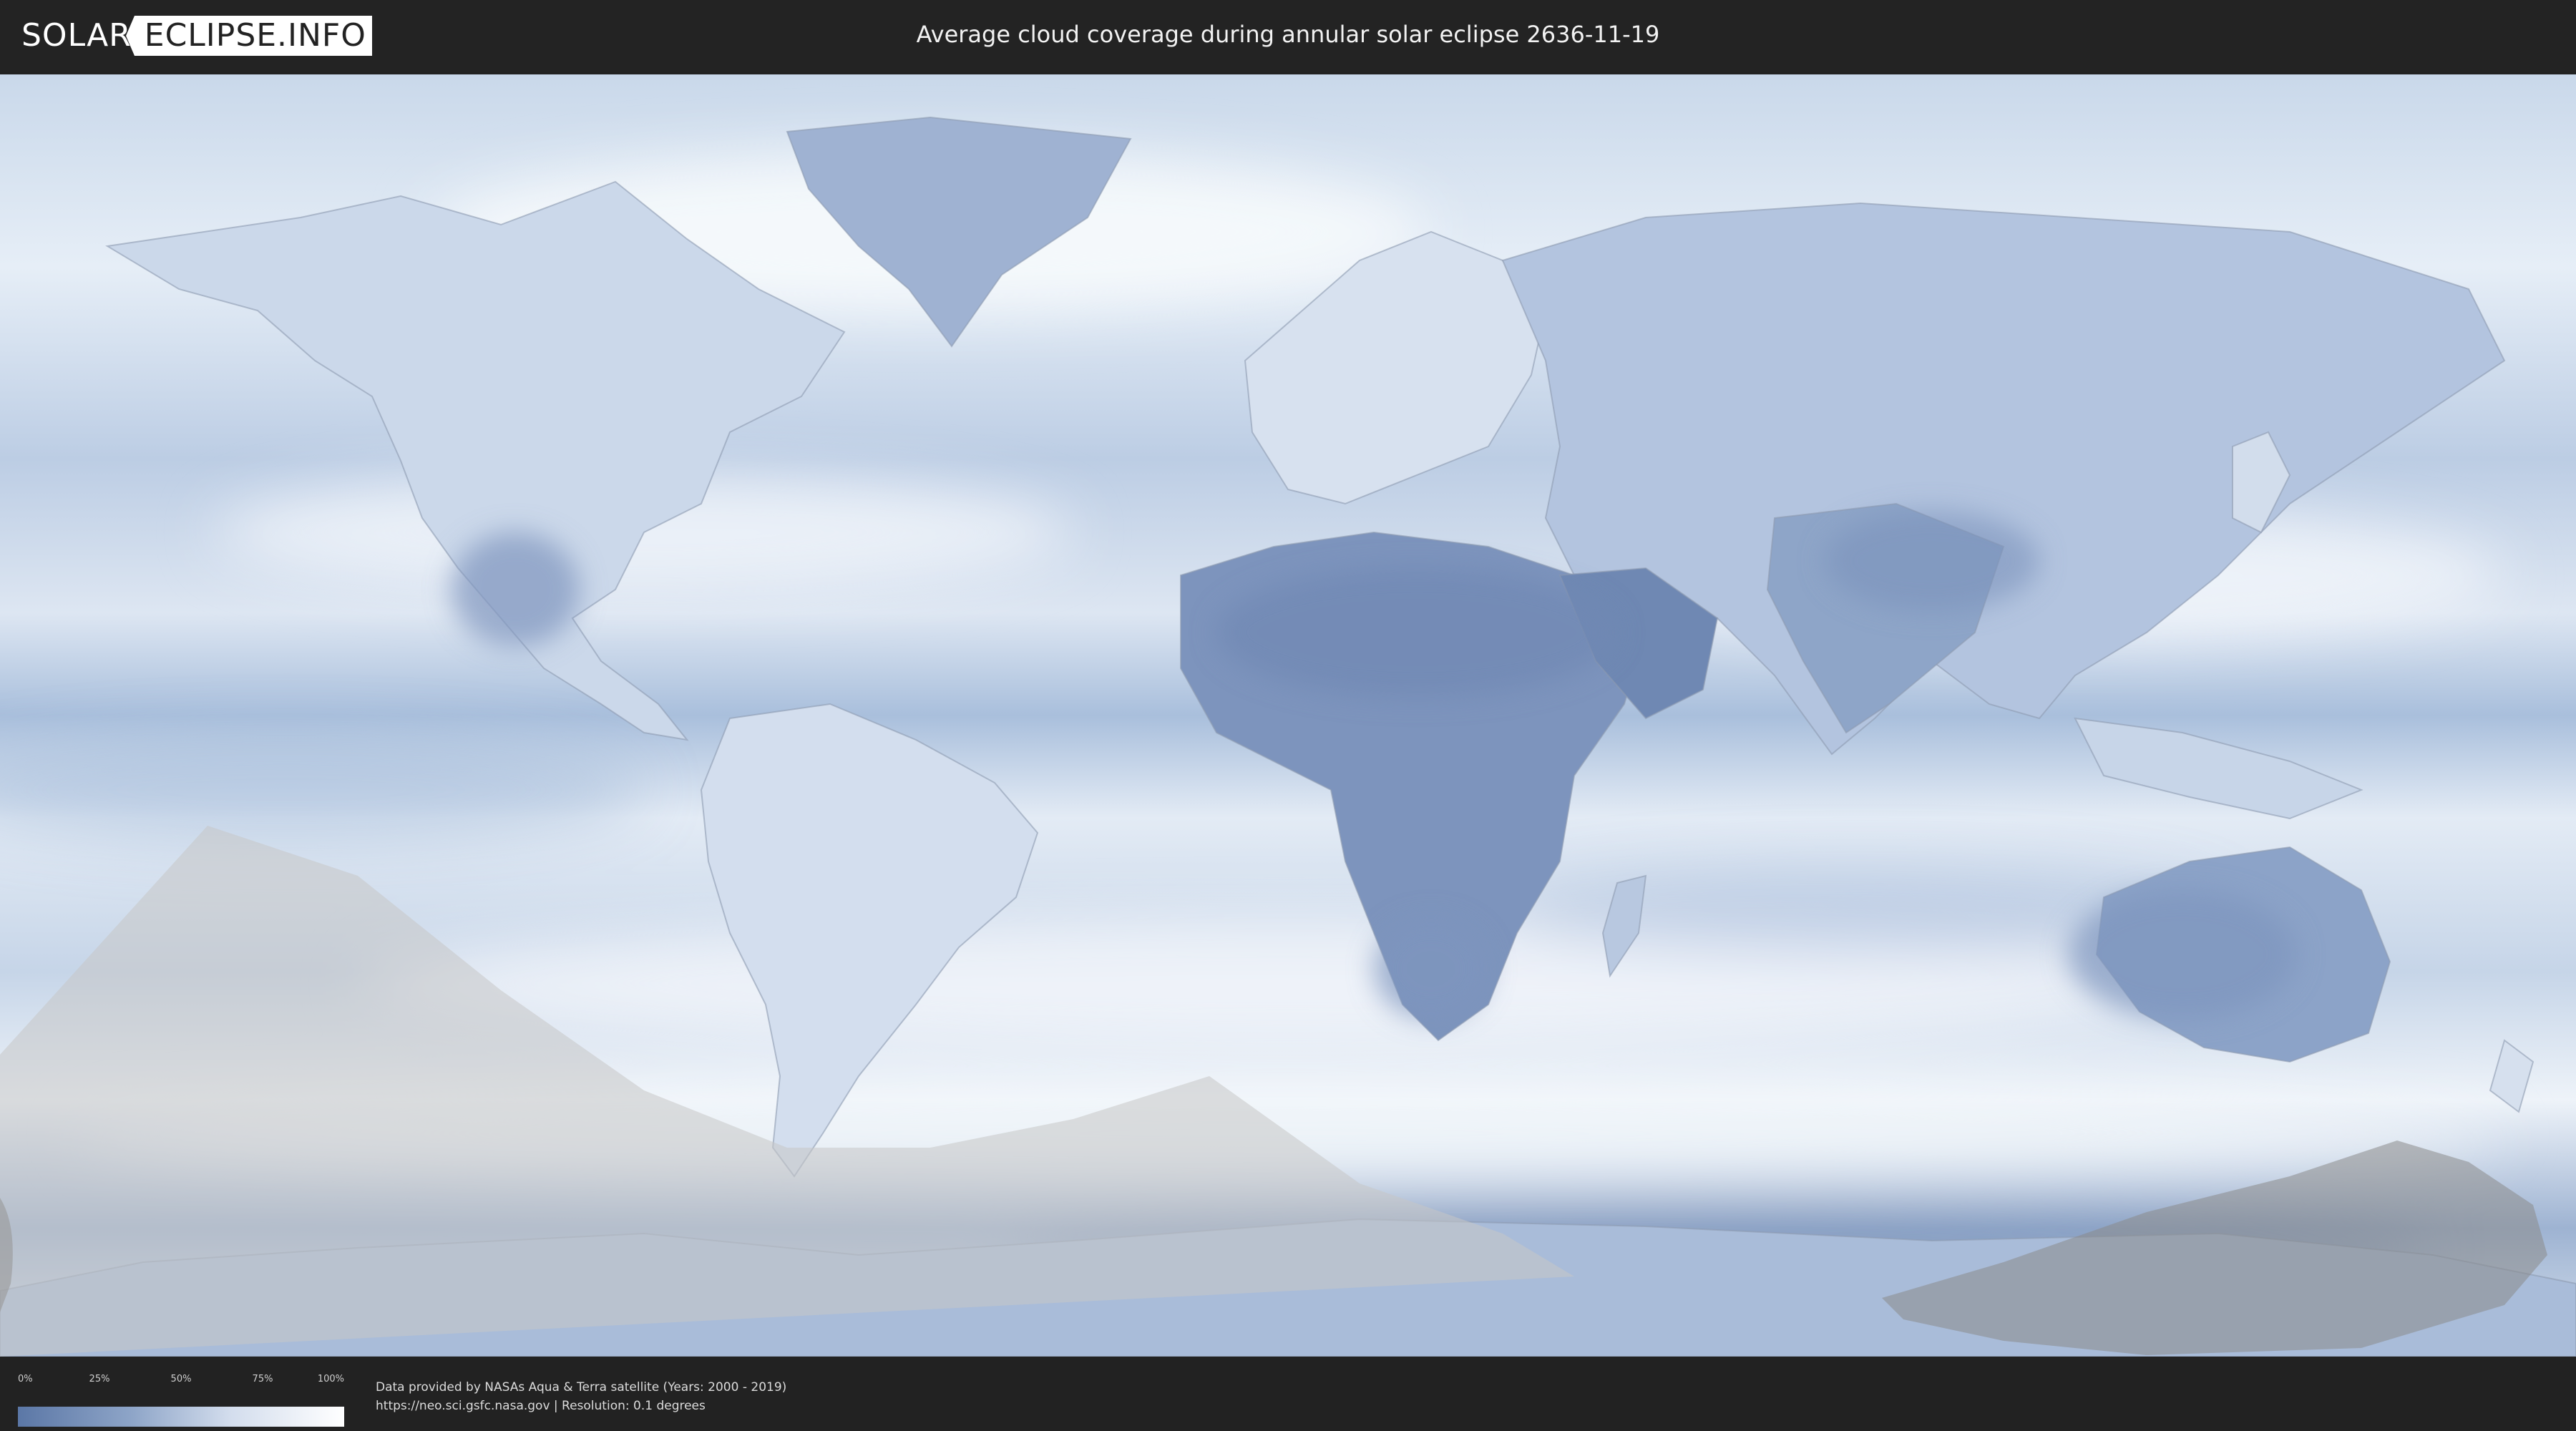  I want to click on legend-tick-100: 100%, so click(330, 1379).